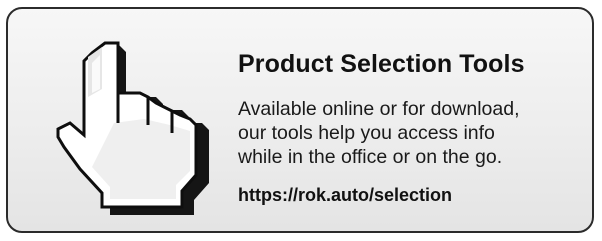 This screenshot has width=602, height=241. I want to click on description-line: while in the office or on the go., so click(370, 157).